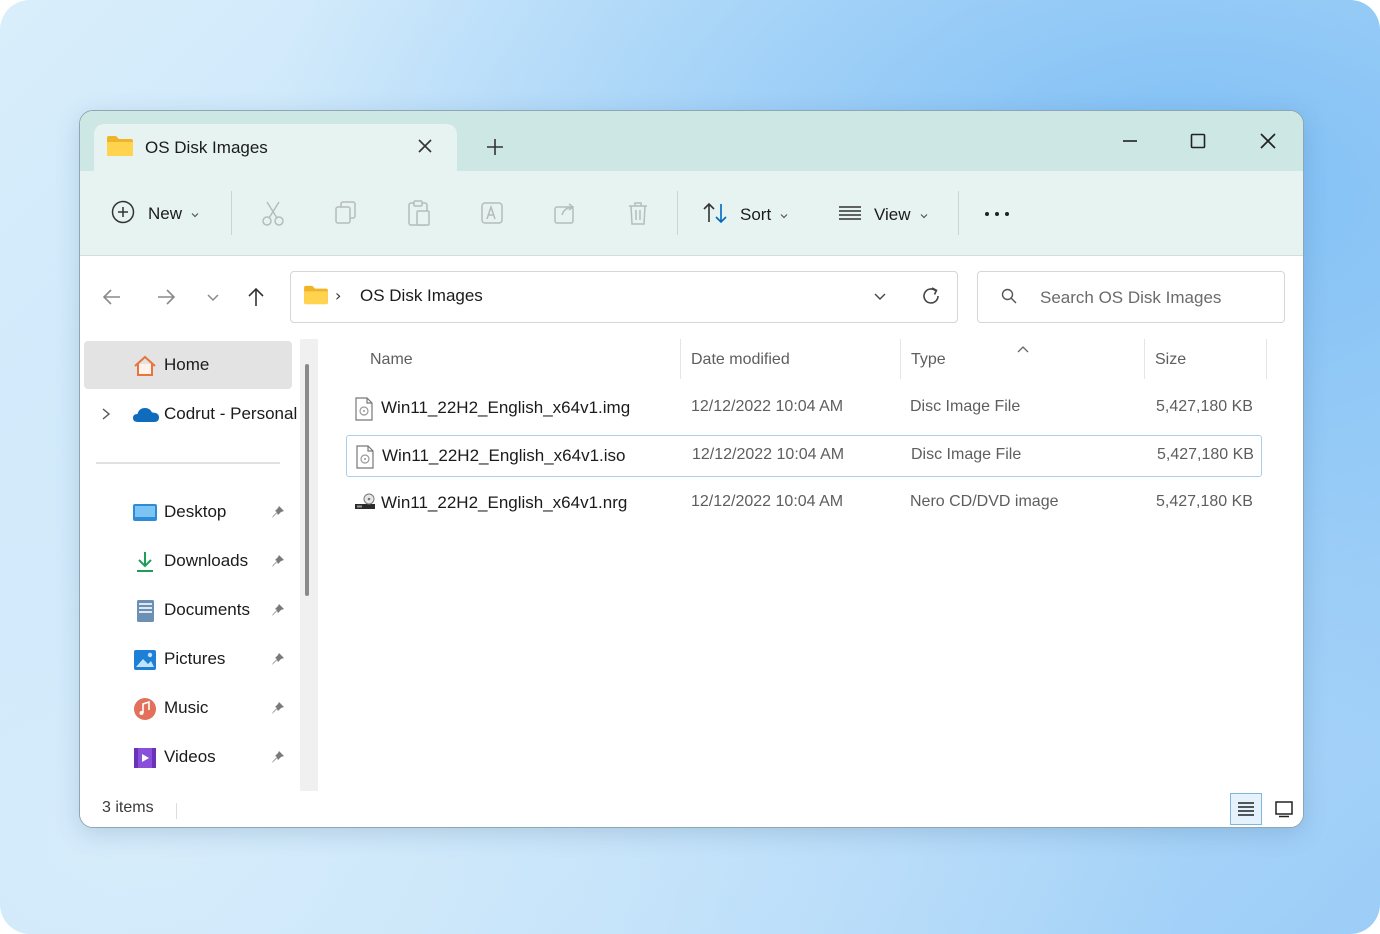  I want to click on sidebar-item-onedrive: Codrut - Personal, so click(190, 414).